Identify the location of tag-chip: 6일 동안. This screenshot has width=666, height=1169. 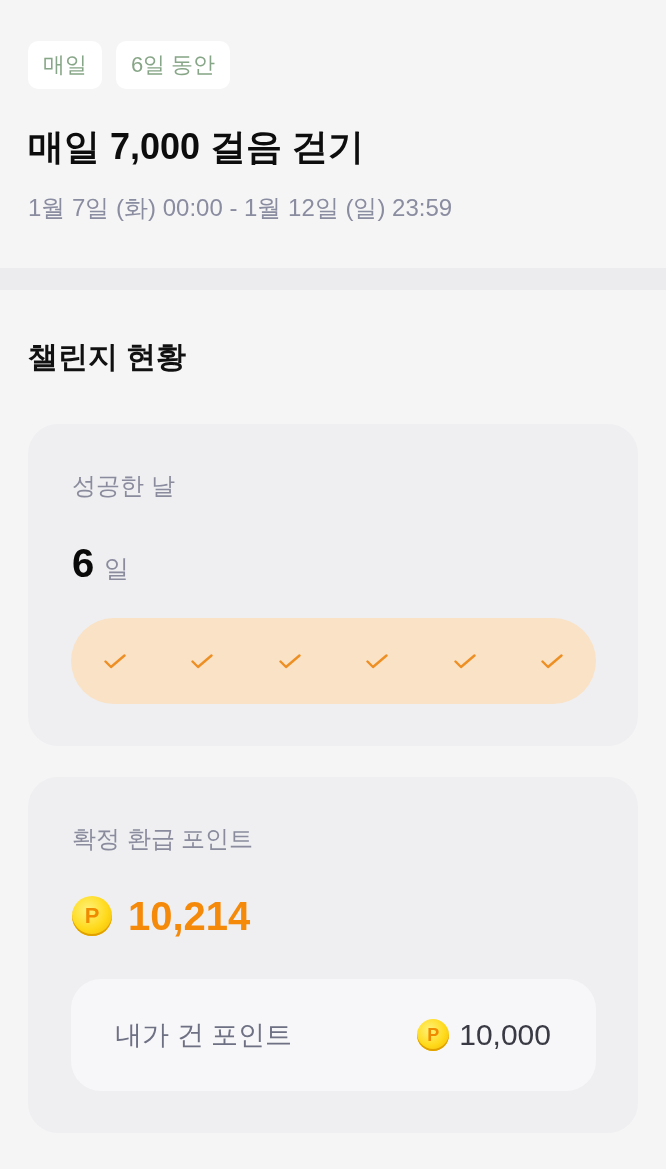
(173, 65).